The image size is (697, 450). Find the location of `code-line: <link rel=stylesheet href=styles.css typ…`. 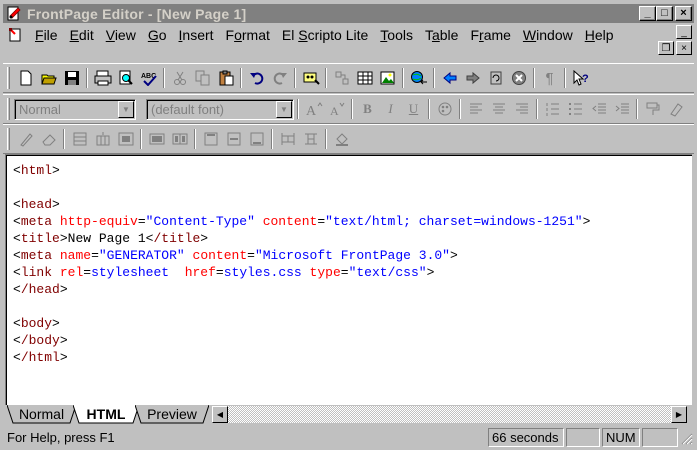

code-line: <link rel=stylesheet href=styles.css typ… is located at coordinates (301, 272).